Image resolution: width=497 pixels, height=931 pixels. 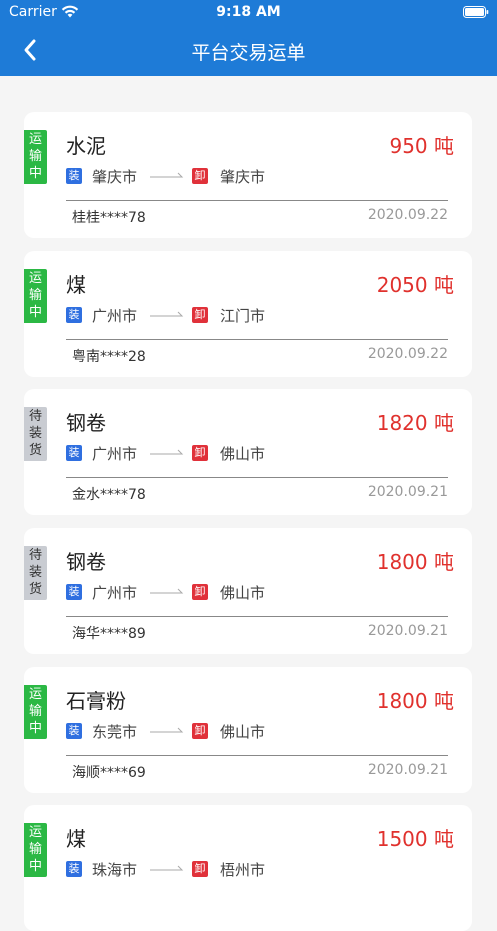 I want to click on destination-city: 江门市, so click(x=243, y=315).